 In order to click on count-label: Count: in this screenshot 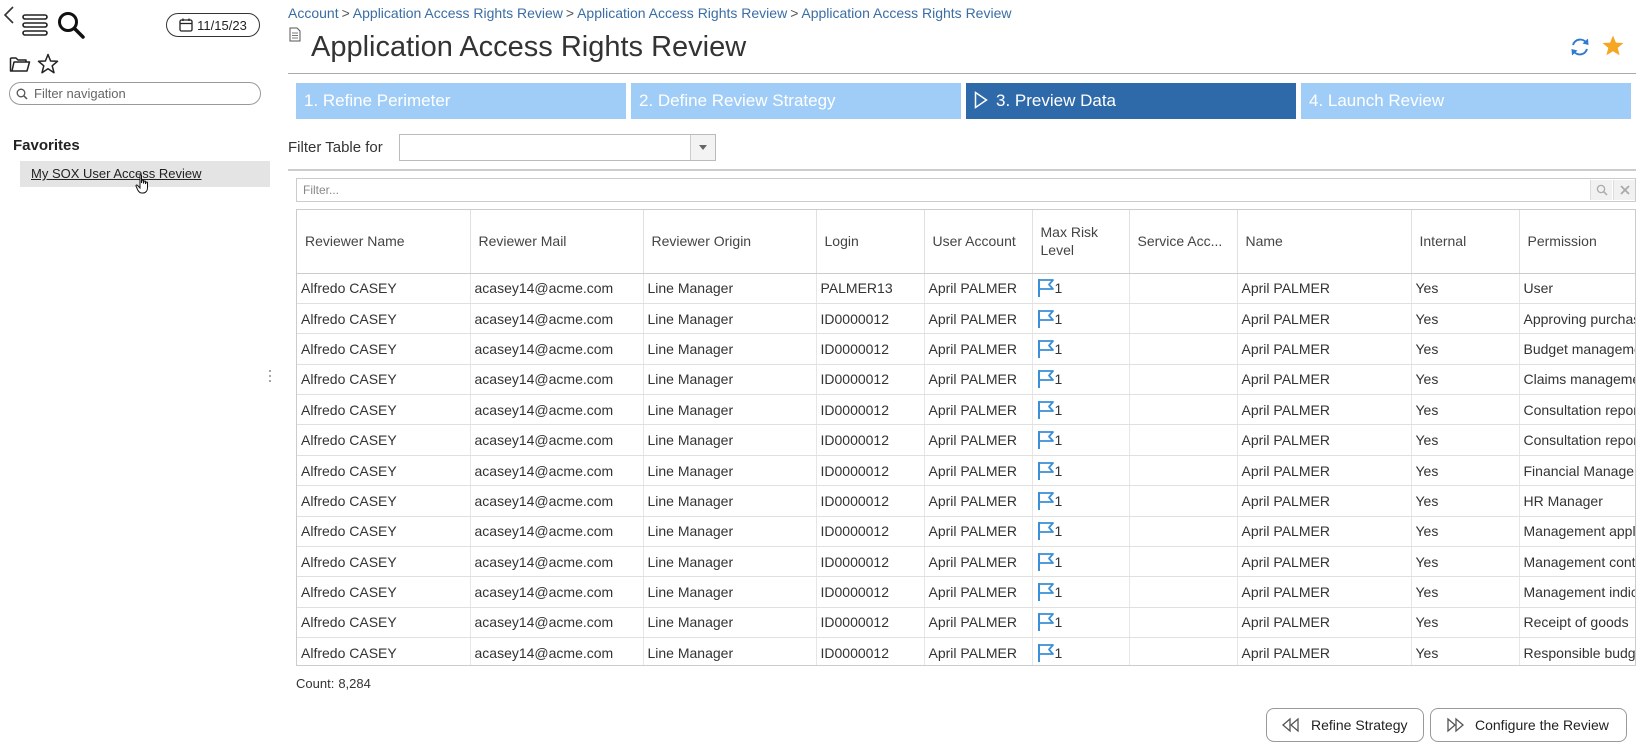, I will do `click(315, 683)`.